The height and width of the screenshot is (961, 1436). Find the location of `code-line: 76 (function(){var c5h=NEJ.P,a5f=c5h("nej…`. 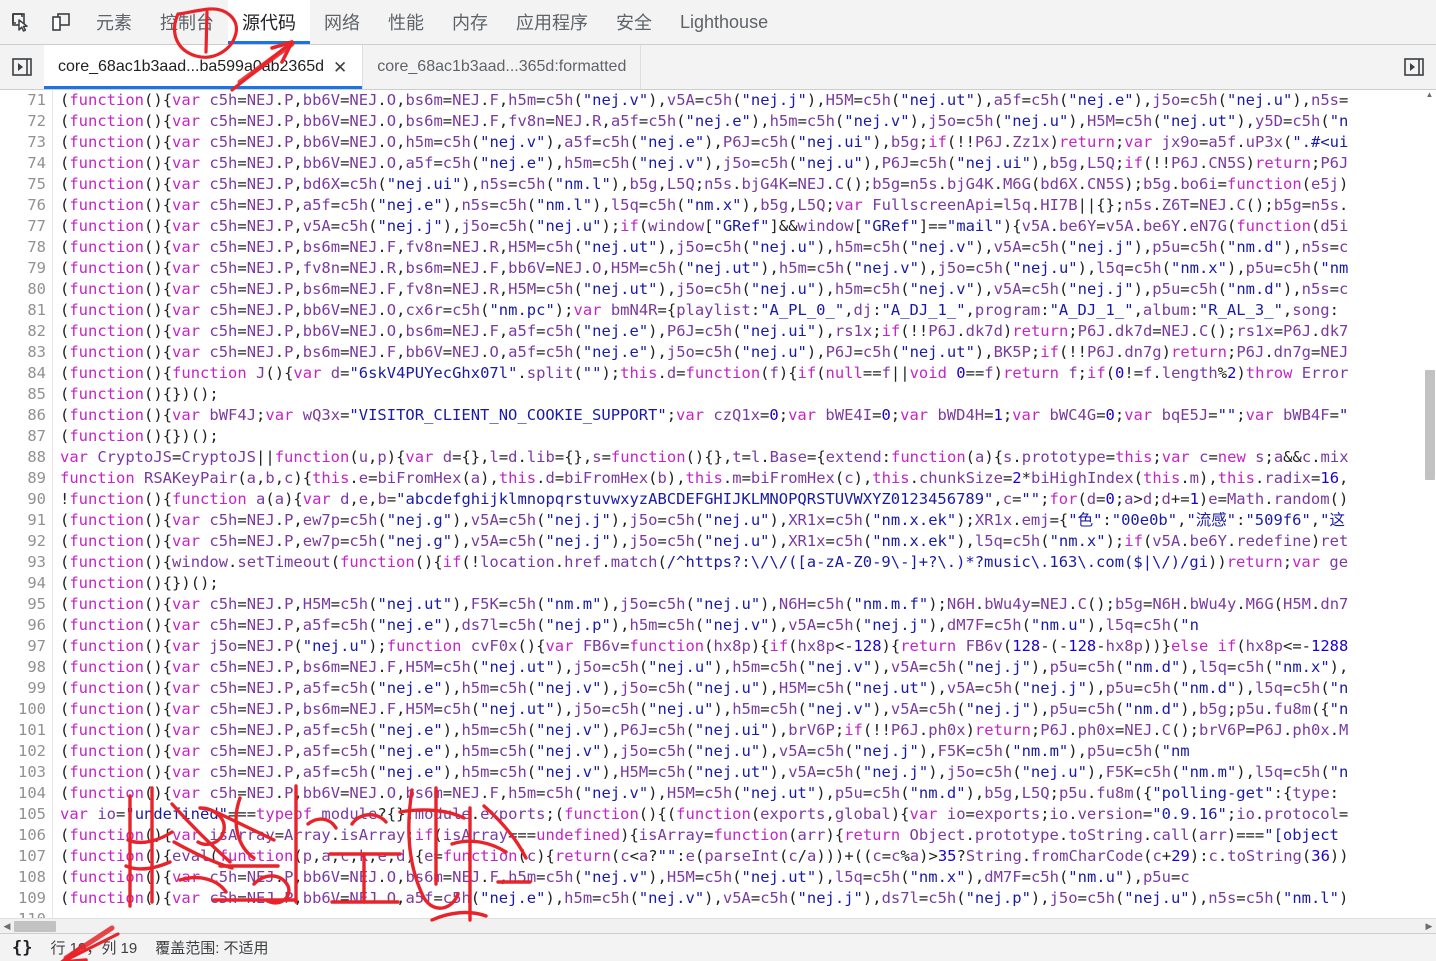

code-line: 76 (function(){var c5h=NEJ.P,a5f=c5h("nej… is located at coordinates (718, 205).